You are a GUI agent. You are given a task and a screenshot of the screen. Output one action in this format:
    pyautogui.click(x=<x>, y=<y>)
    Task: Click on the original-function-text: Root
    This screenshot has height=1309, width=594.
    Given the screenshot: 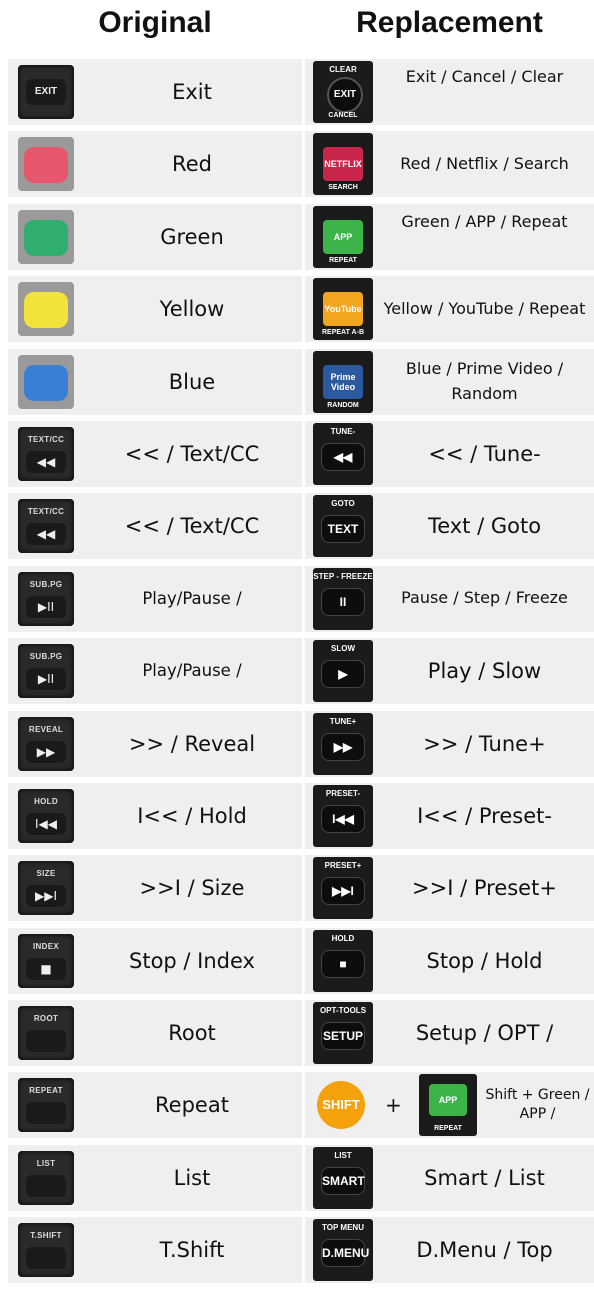 What is the action you would take?
    pyautogui.click(x=192, y=1033)
    